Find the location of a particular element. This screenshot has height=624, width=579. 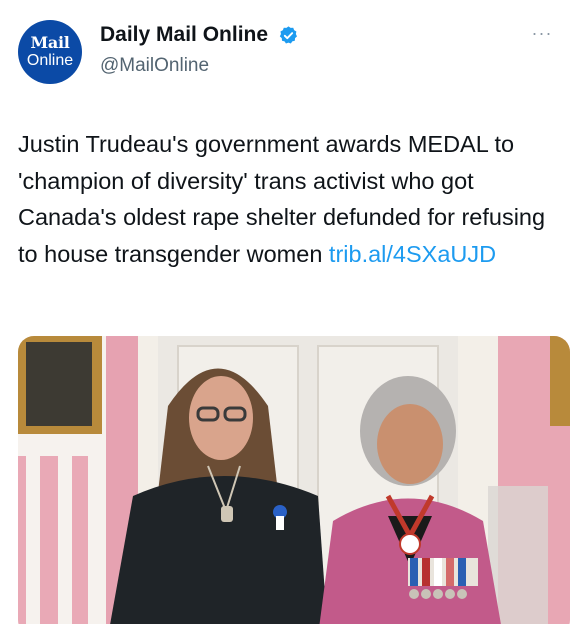

verified-badge-icon is located at coordinates (288, 35).